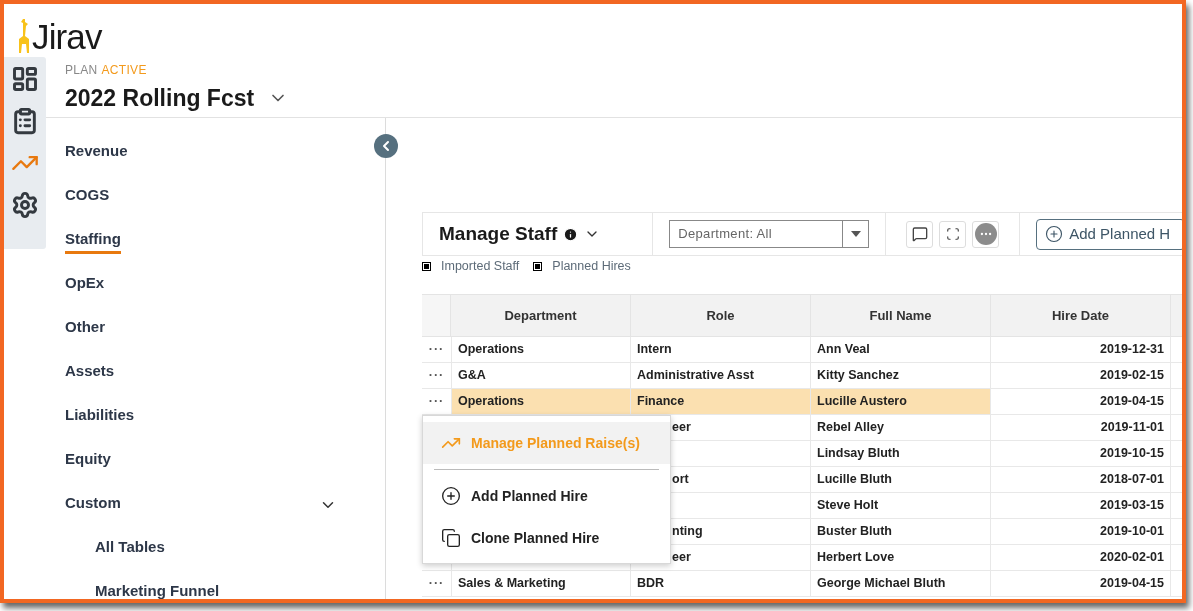 The image size is (1193, 611). What do you see at coordinates (680, 480) in the screenshot?
I see `table-cell-text: ort` at bounding box center [680, 480].